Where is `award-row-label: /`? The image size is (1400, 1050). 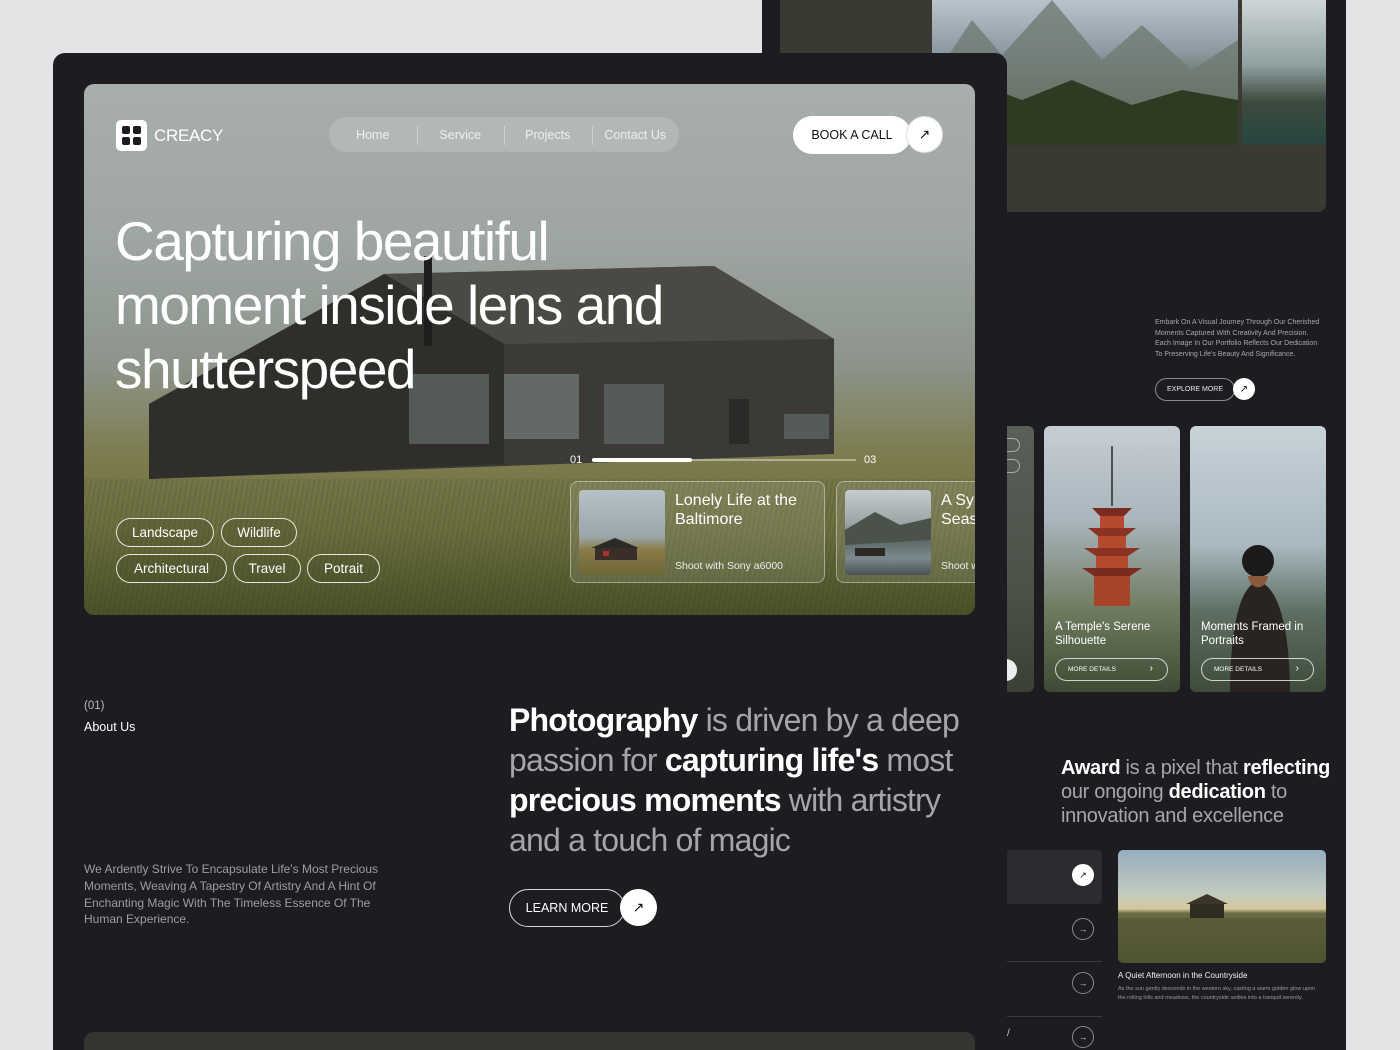
award-row-label: / is located at coordinates (1008, 1033).